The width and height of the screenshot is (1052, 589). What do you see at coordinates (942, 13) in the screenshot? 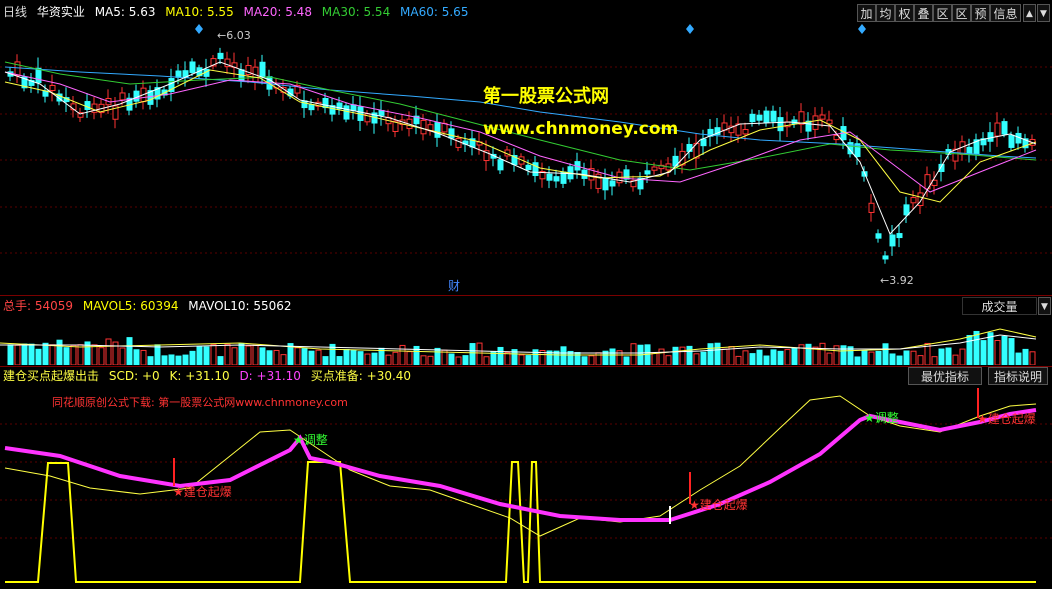
I see `toolbar-range-button: 区` at bounding box center [942, 13].